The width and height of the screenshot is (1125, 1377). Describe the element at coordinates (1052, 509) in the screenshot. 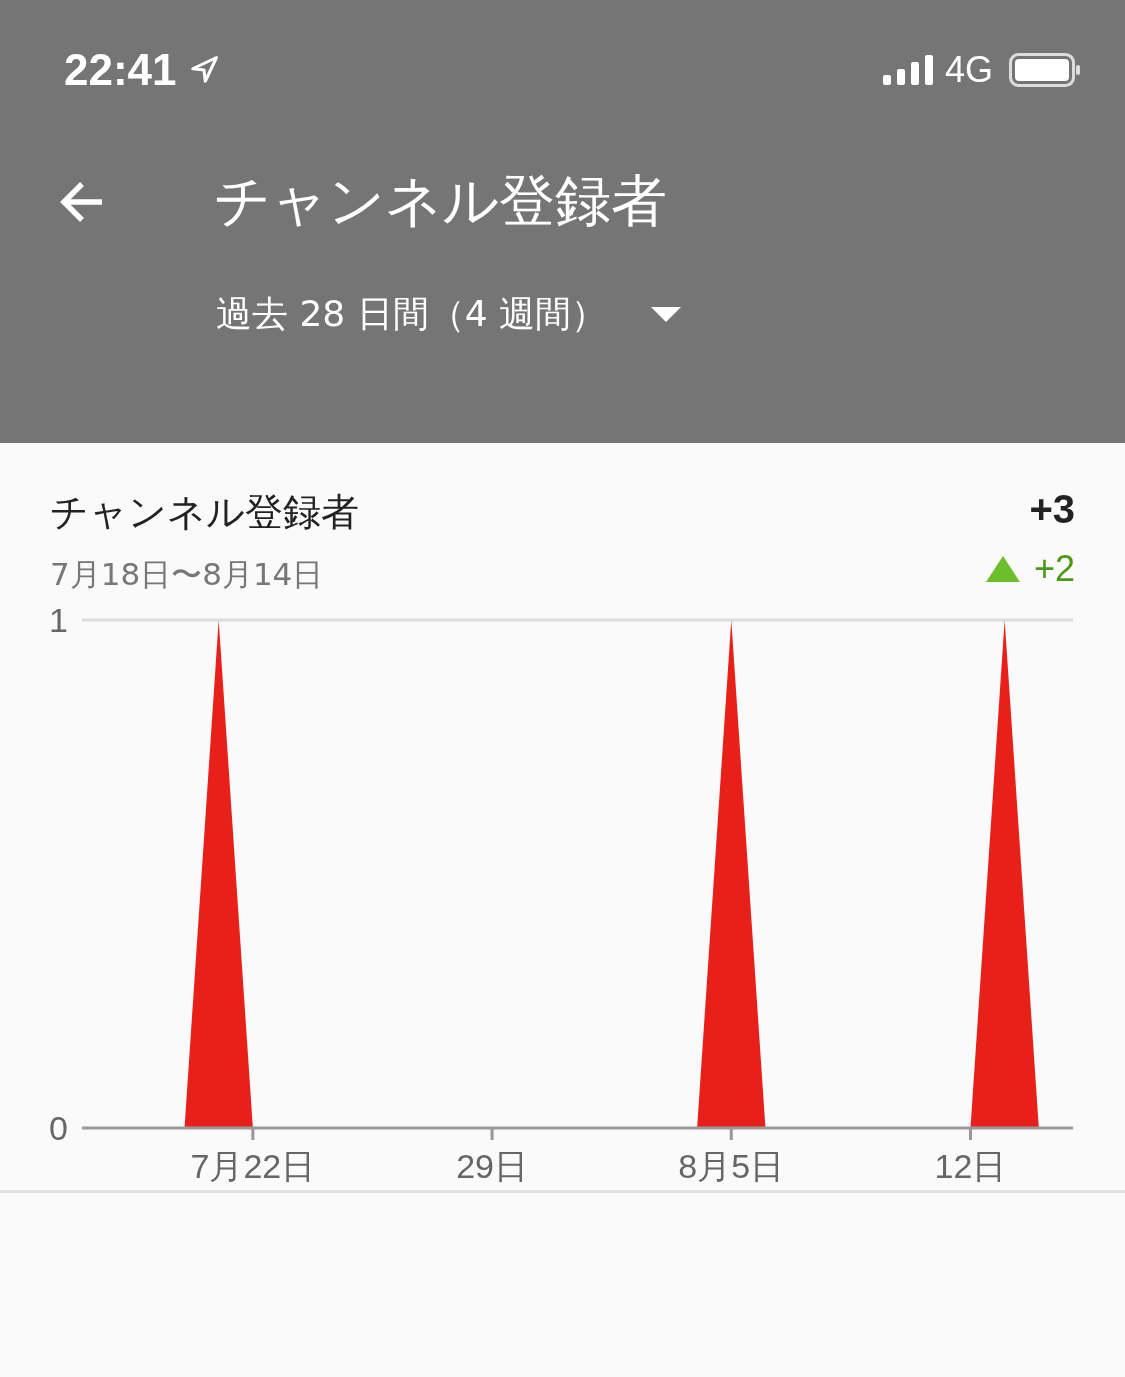

I see `total-value: +3` at that location.